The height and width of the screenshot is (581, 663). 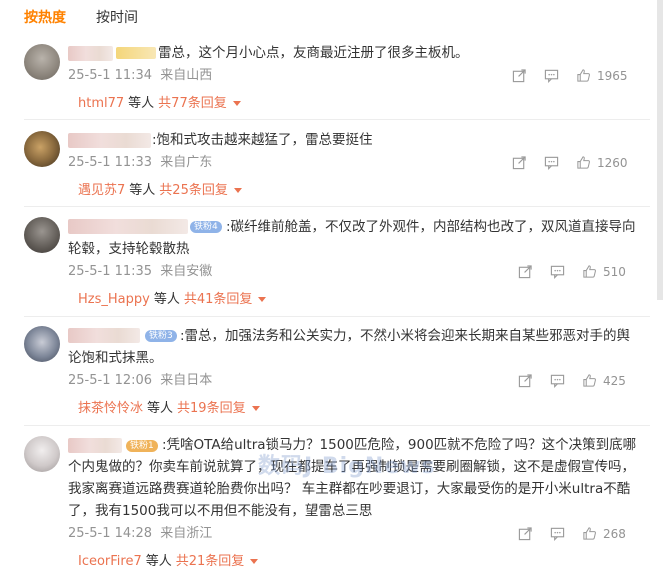 I want to click on like-count: 1260, so click(x=612, y=162).